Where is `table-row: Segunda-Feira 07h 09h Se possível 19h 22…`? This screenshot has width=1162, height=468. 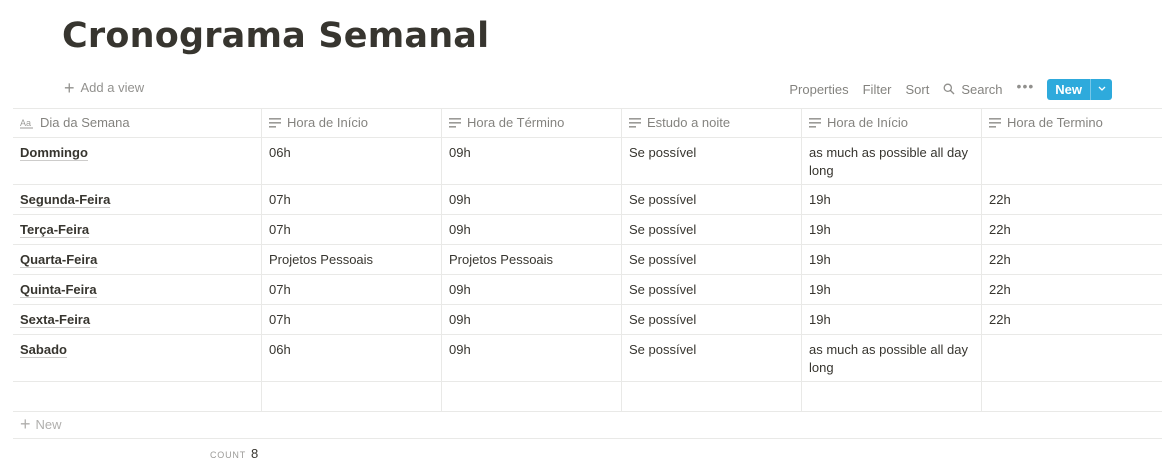
table-row: Segunda-Feira 07h 09h Se possível 19h 22… is located at coordinates (587, 200).